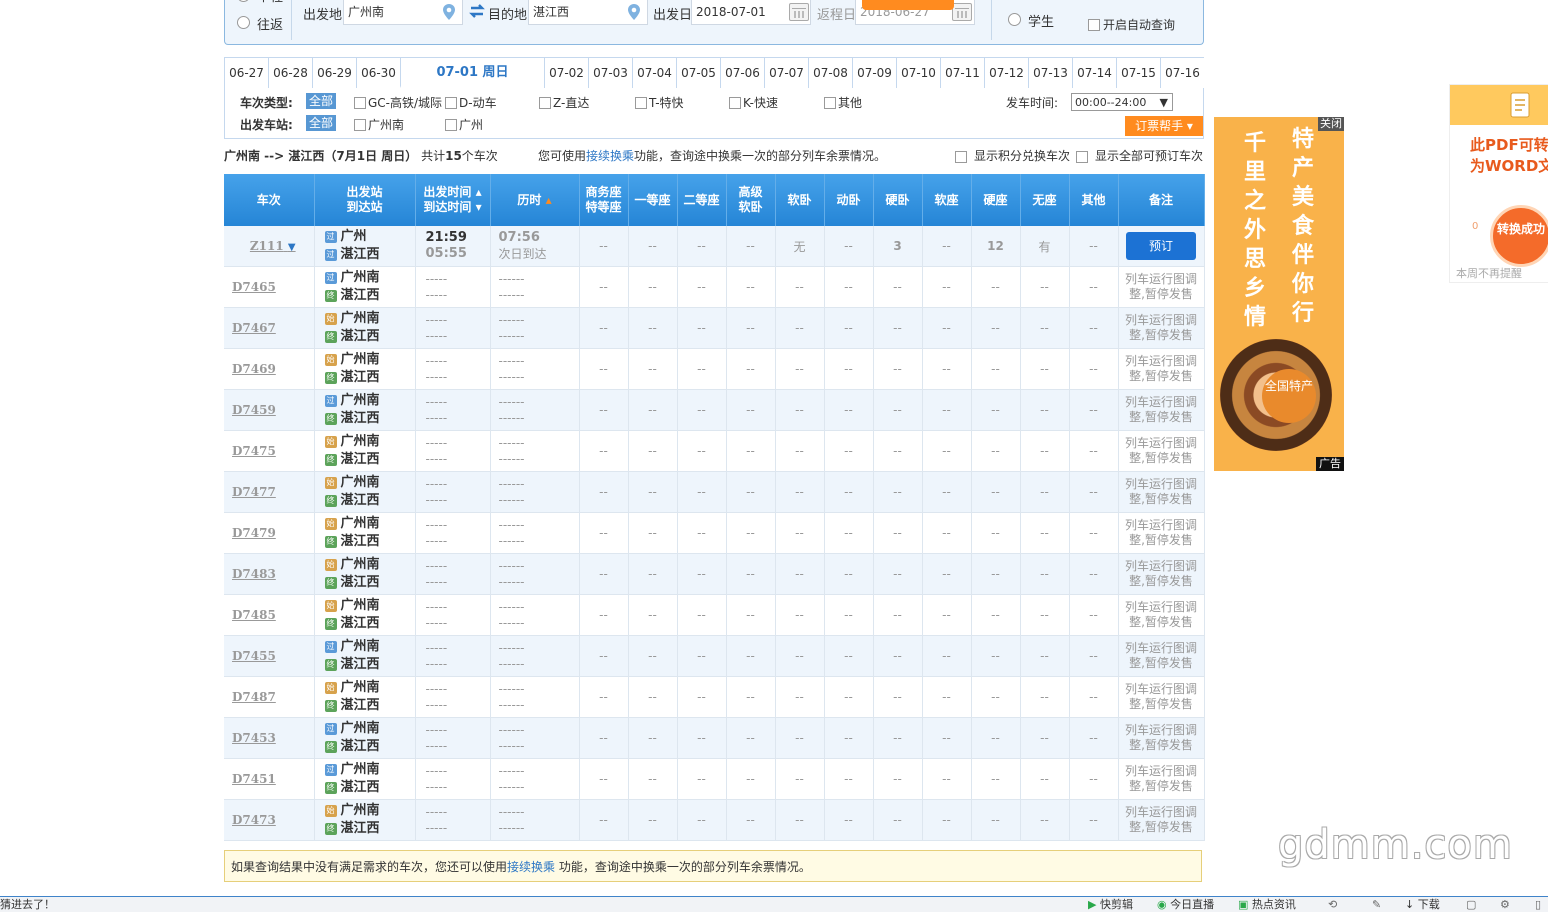  I want to click on date-tab: 07-14, so click(1094, 73).